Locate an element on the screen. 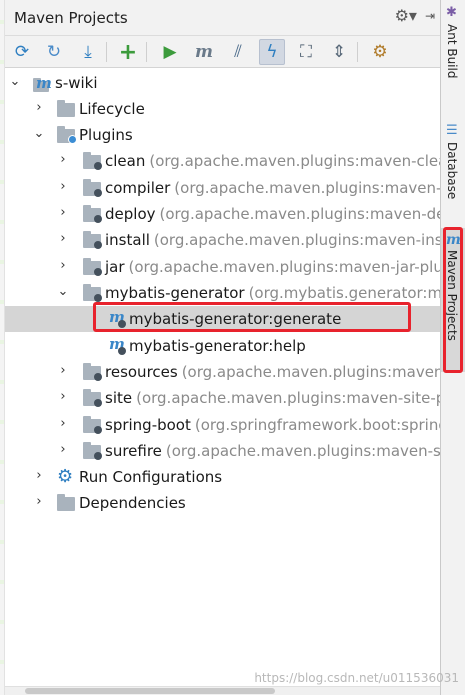 The height and width of the screenshot is (695, 465). tree-node-label: mybatis-generator:help is located at coordinates (217, 346).